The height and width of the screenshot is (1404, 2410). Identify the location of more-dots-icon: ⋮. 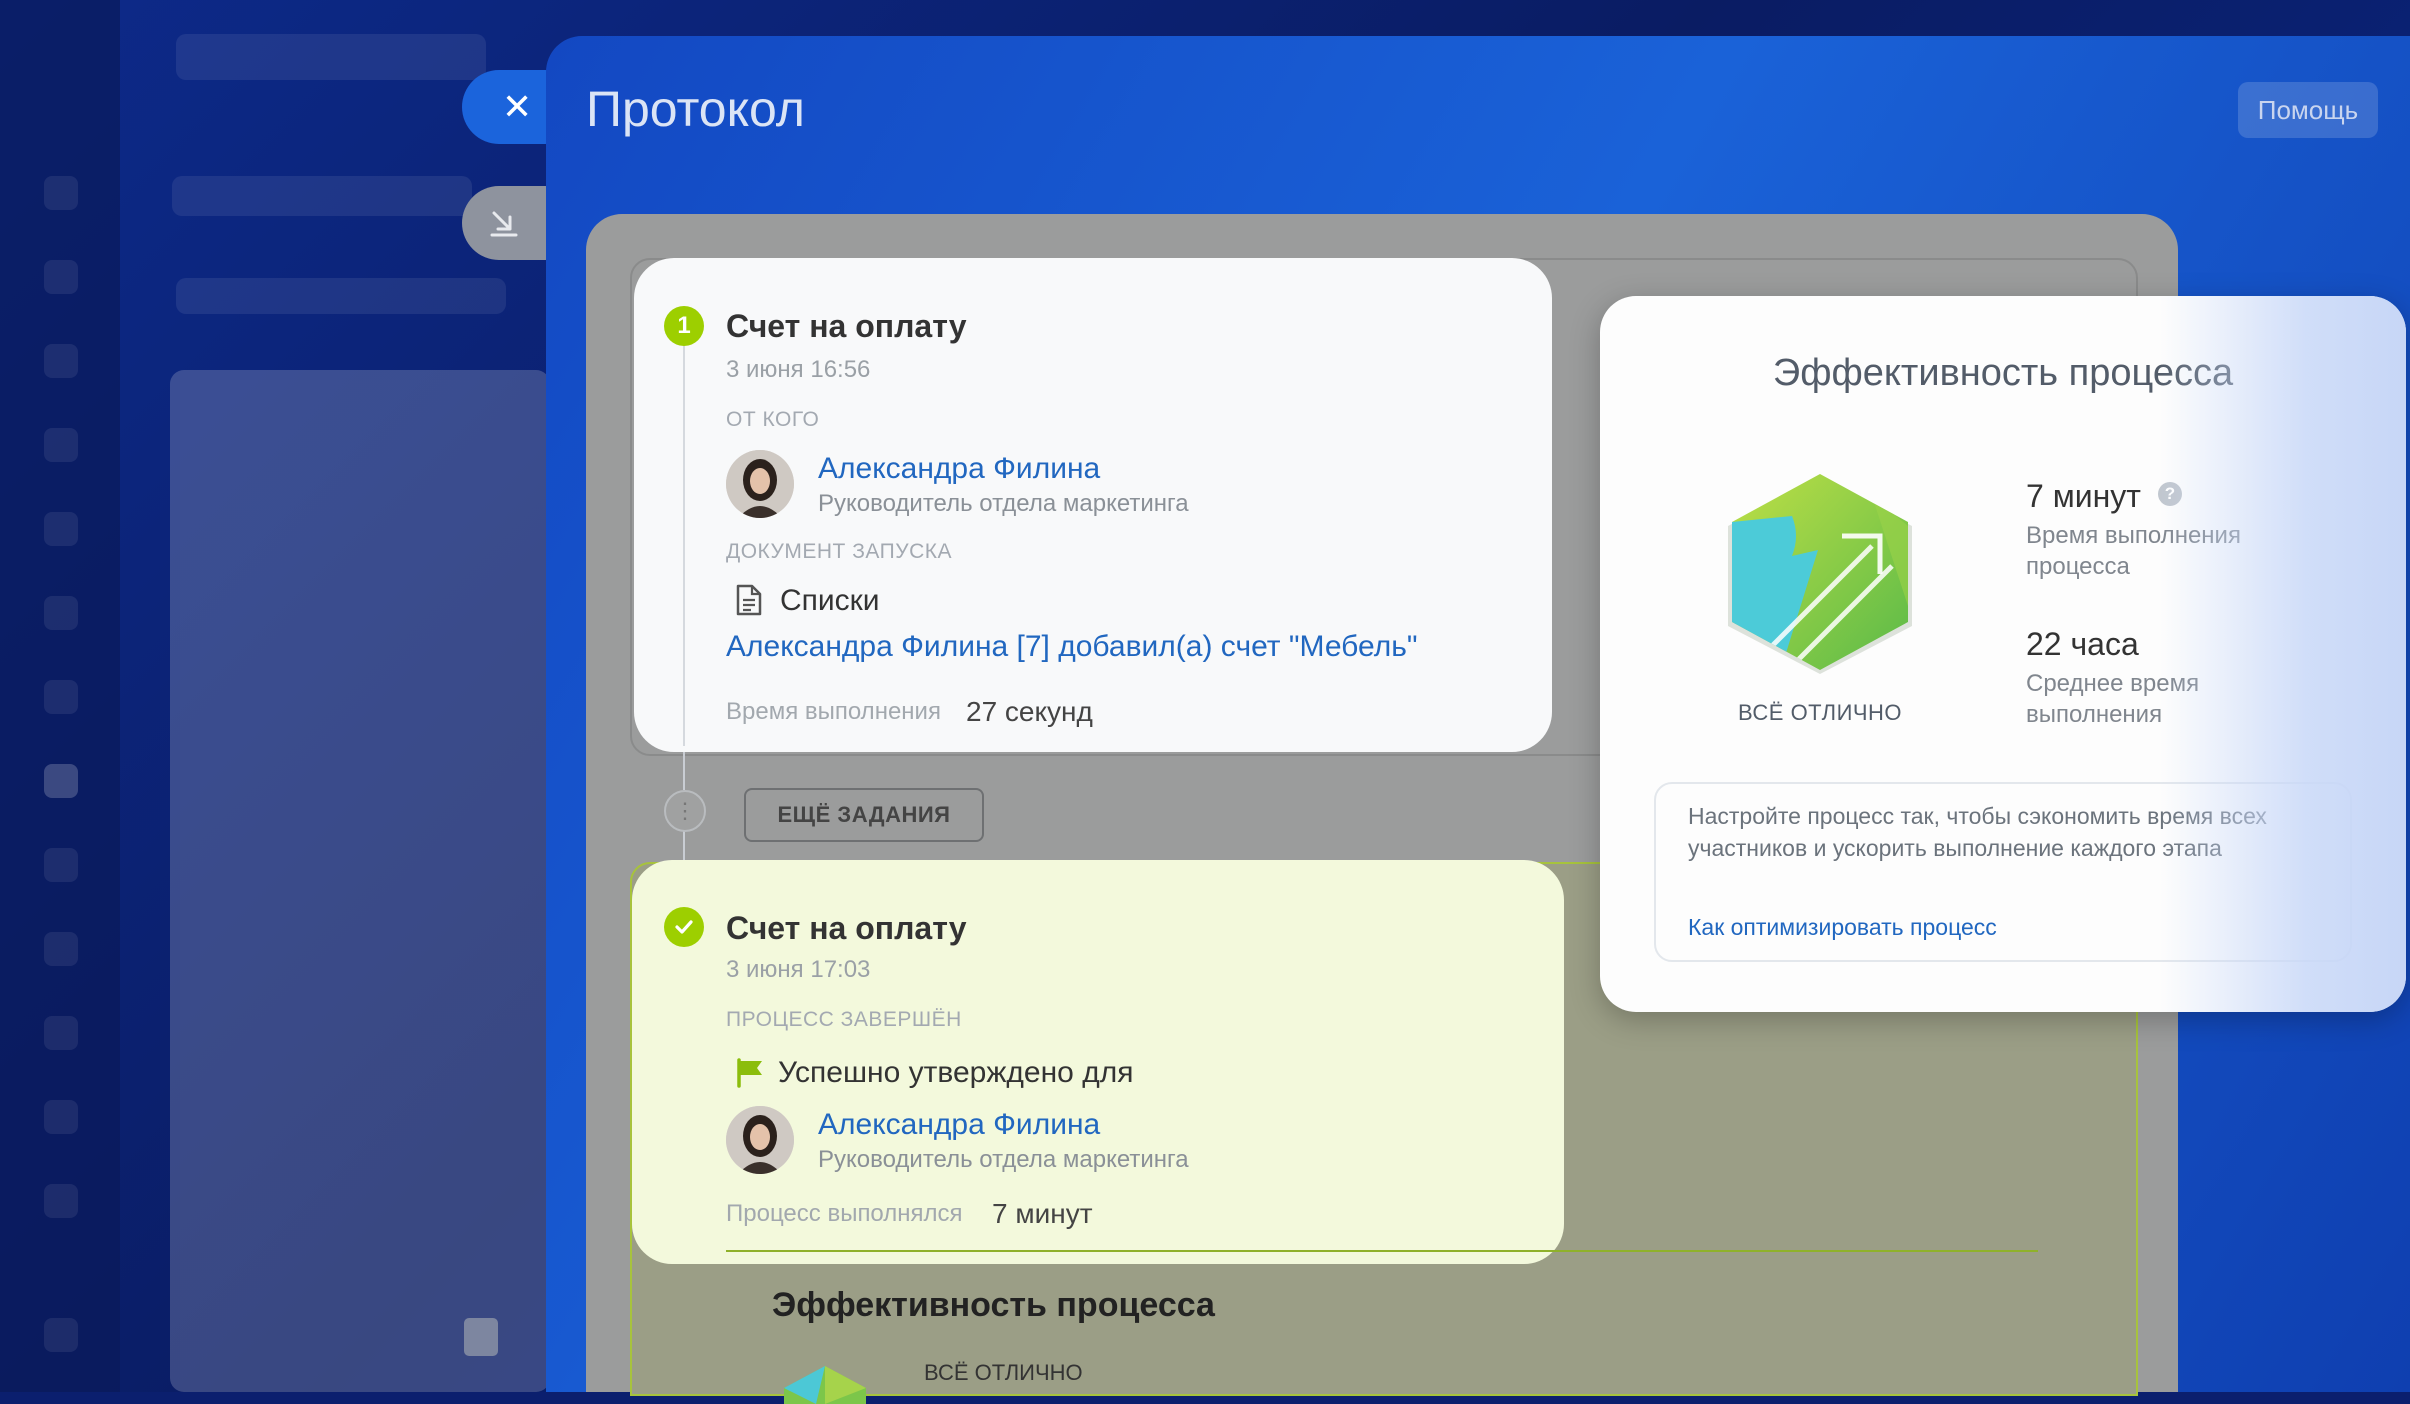
(685, 811).